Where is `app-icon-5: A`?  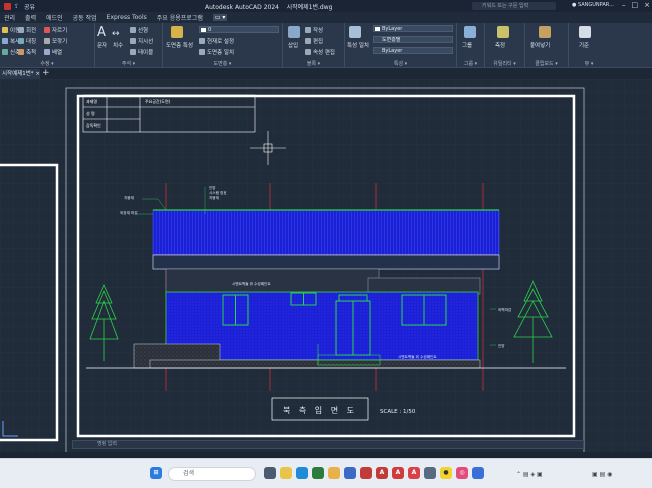 app-icon-5: A is located at coordinates (414, 473).